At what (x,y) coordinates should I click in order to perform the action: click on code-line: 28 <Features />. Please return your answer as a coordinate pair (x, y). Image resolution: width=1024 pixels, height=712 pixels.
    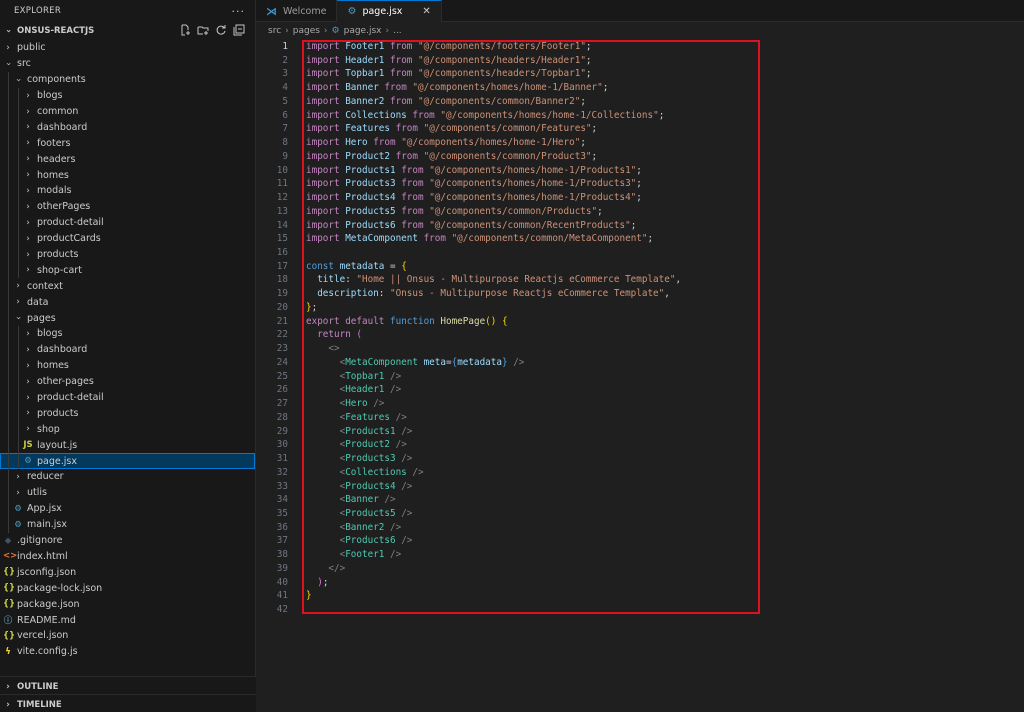
    Looking at the image, I should click on (640, 418).